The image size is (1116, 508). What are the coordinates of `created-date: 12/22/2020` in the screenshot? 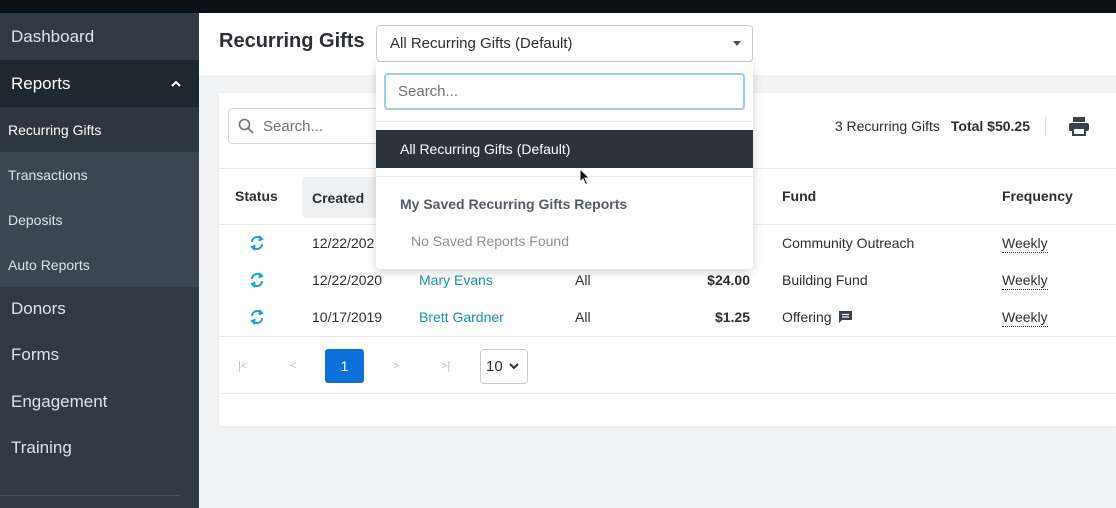 It's located at (347, 280).